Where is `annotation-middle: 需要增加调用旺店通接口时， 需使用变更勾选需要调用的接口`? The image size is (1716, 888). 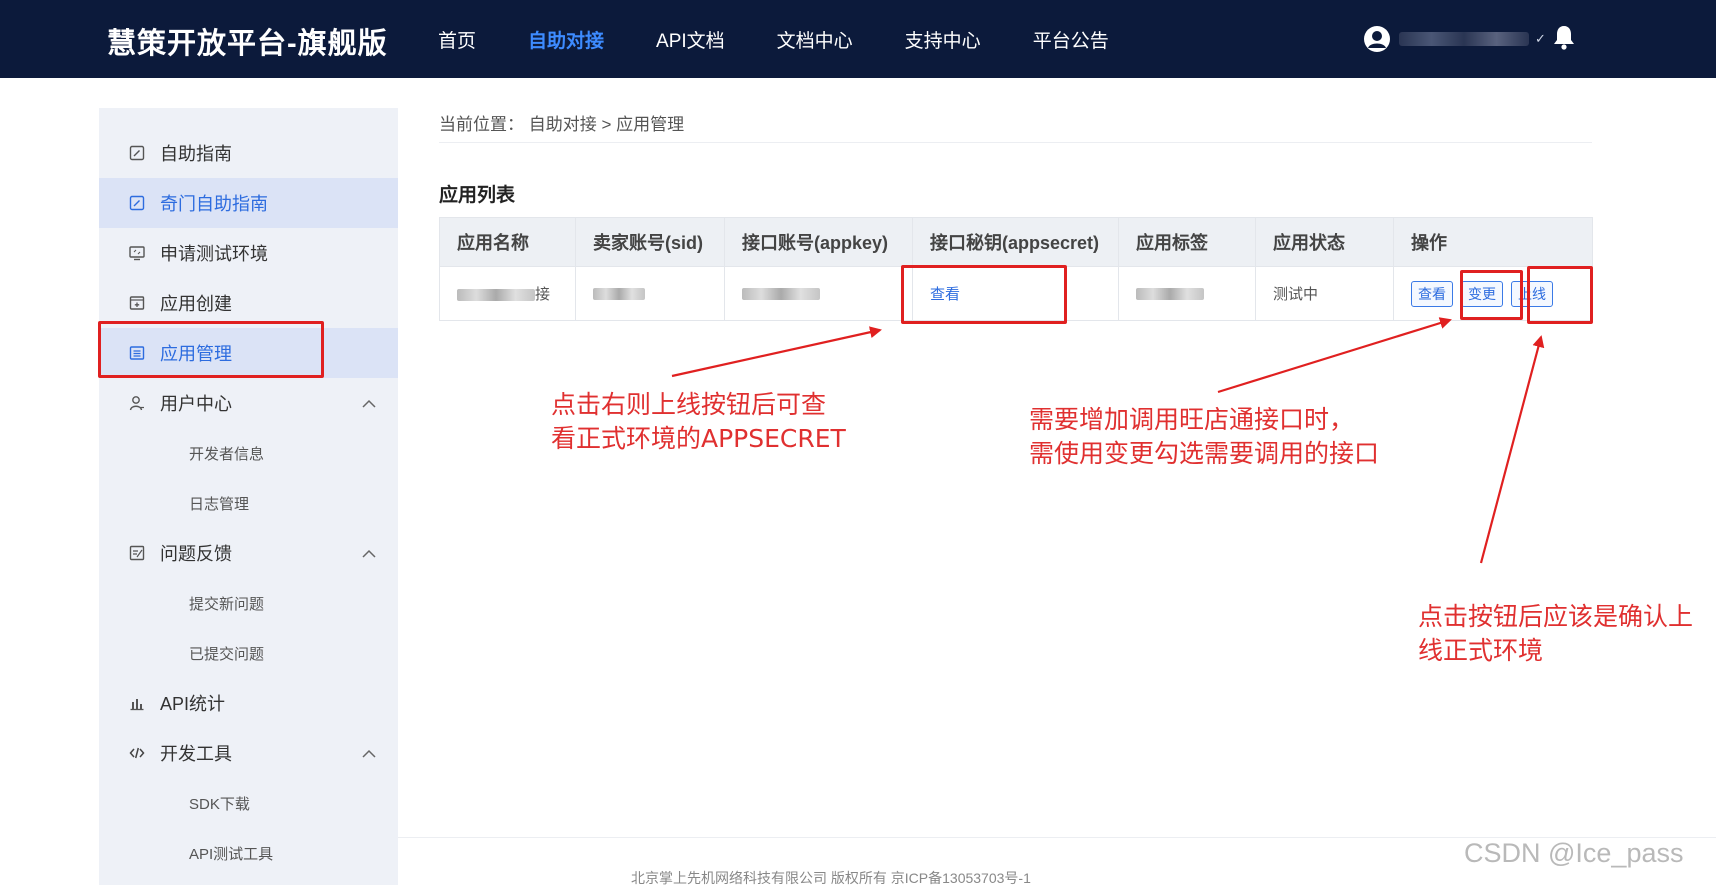
annotation-middle: 需要增加调用旺店通接口时， 需使用变更勾选需要调用的接口 is located at coordinates (1204, 437).